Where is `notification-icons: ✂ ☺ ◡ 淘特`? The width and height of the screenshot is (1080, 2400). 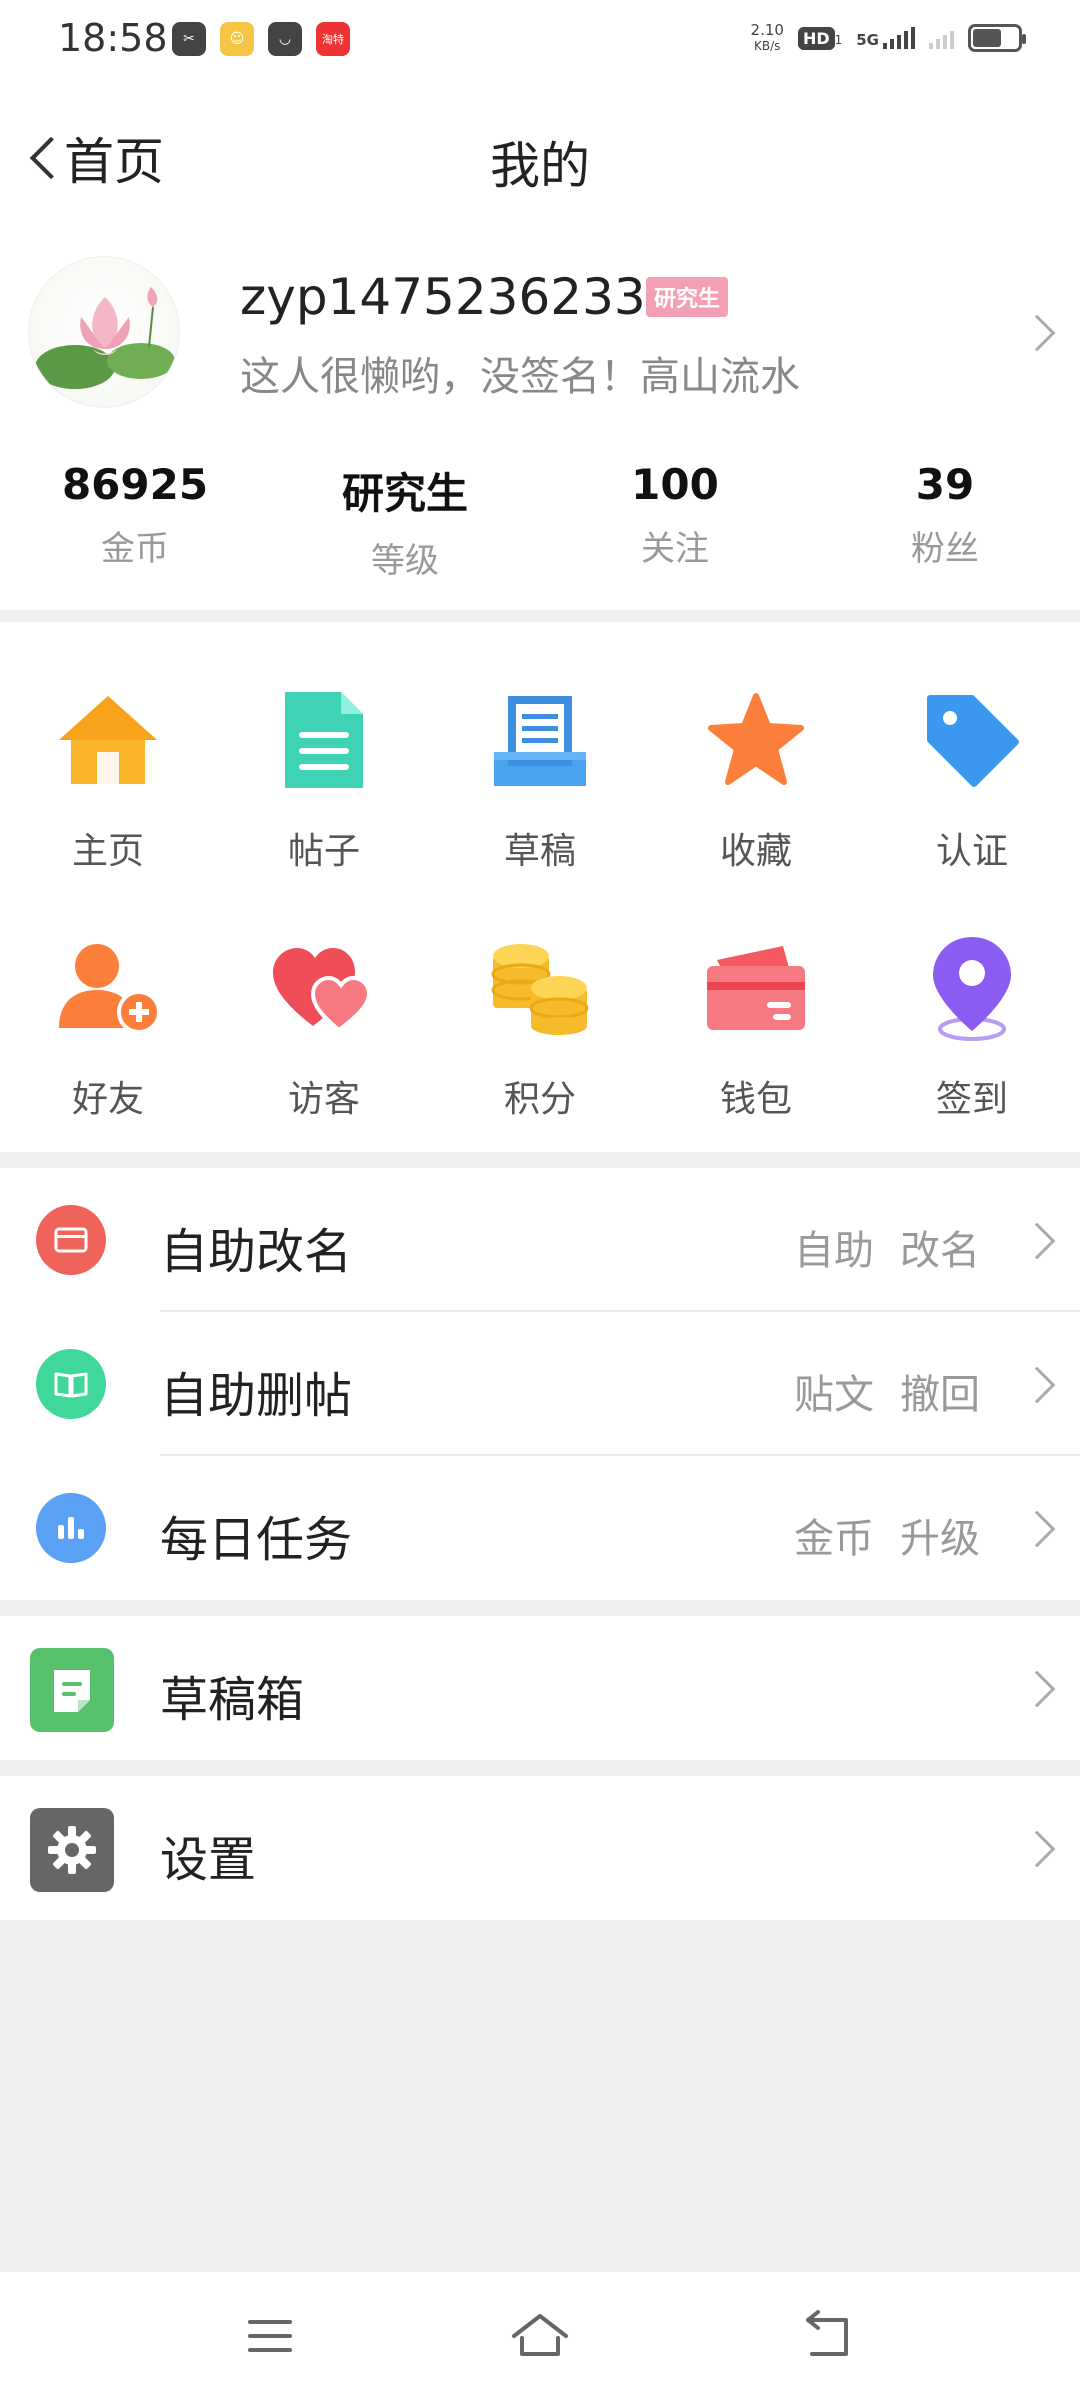 notification-icons: ✂ ☺ ◡ 淘特 is located at coordinates (261, 39).